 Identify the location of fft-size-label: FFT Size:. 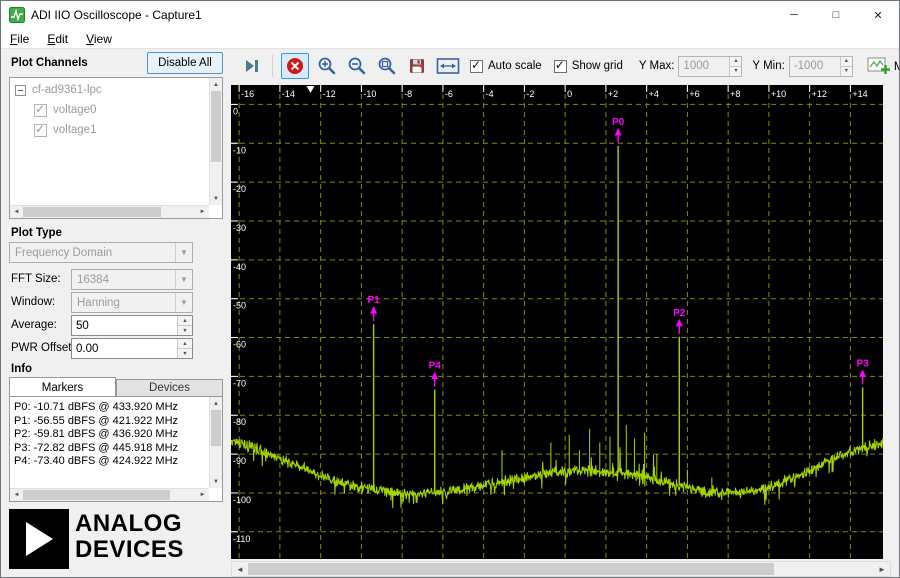
(36, 279).